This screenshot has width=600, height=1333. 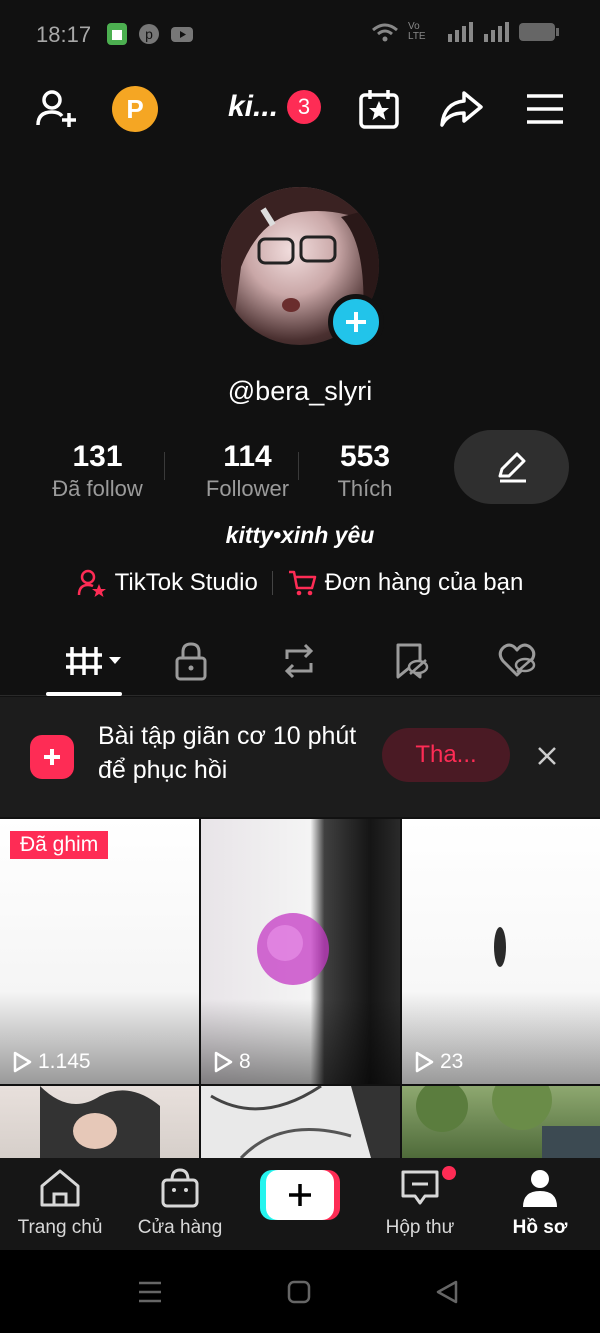 I want to click on lock-icon, so click(x=191, y=661).